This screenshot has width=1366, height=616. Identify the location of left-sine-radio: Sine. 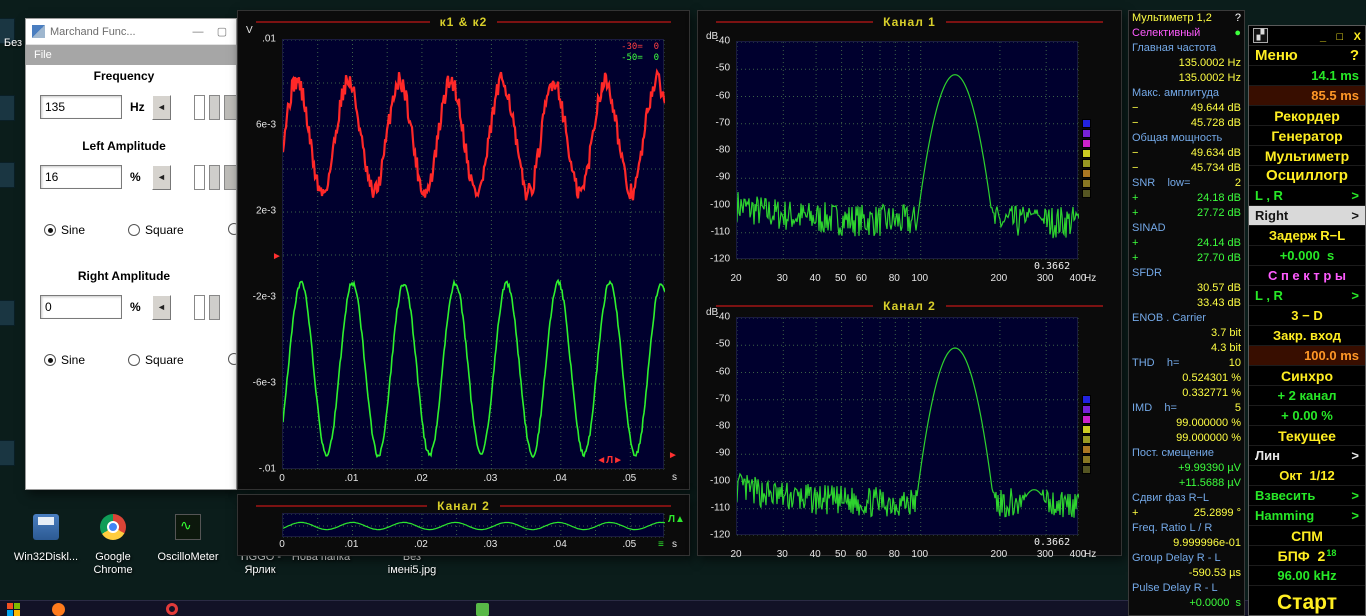
(64, 230).